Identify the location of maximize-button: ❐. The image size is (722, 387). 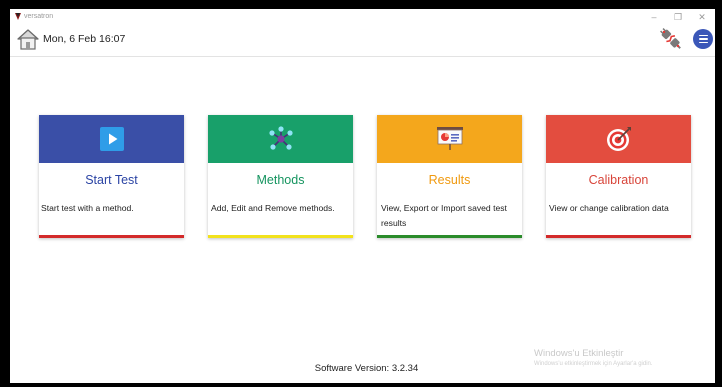
(678, 17).